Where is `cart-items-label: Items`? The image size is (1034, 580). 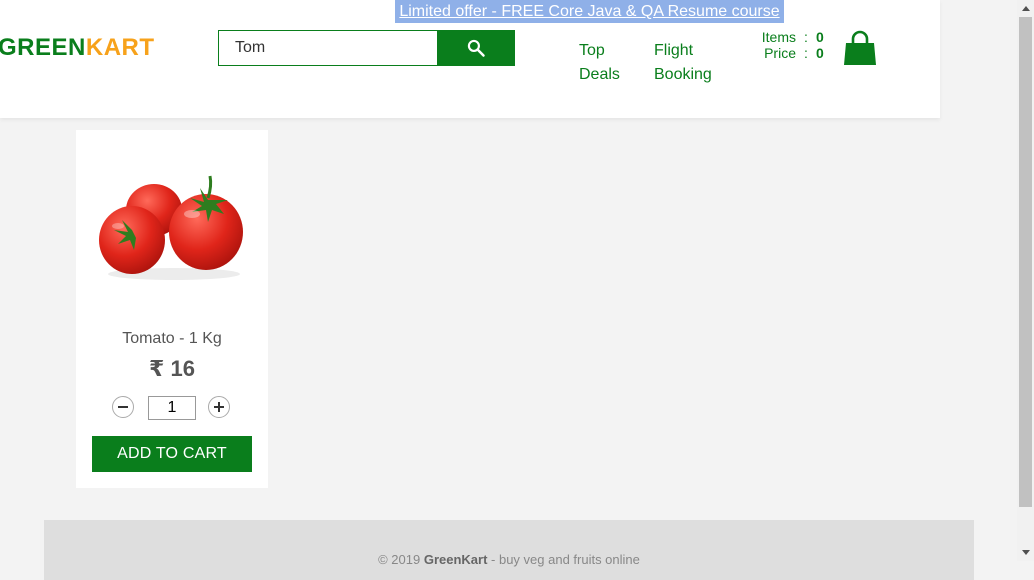 cart-items-label: Items is located at coordinates (778, 37).